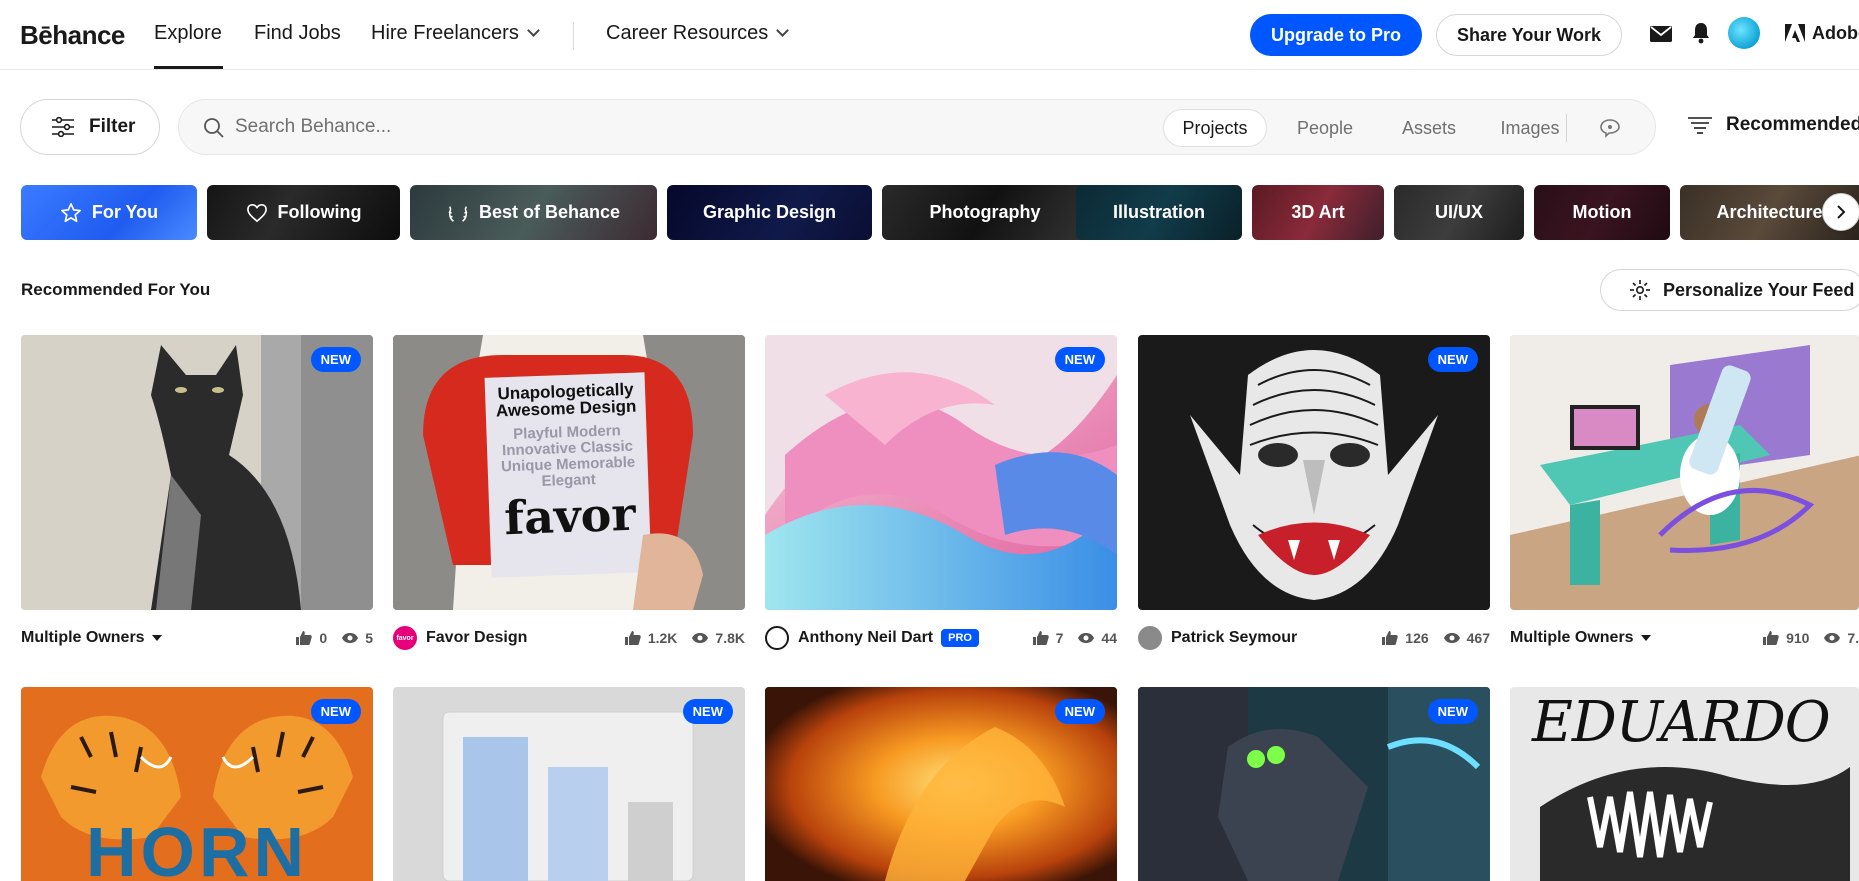 The image size is (1859, 881). I want to click on pro-badge: PRO, so click(960, 638).